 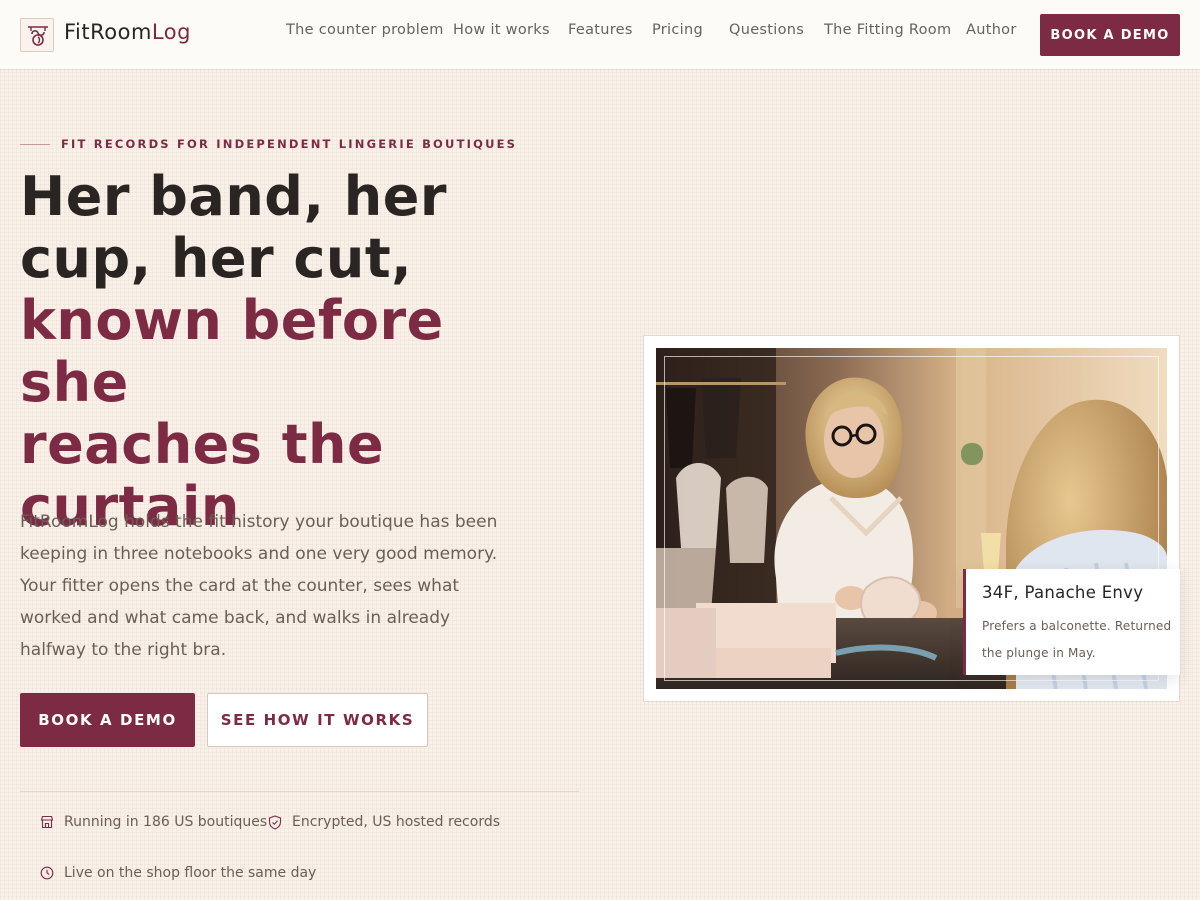 What do you see at coordinates (365, 30) in the screenshot?
I see `nav-link-counter-problem: The counter problem` at bounding box center [365, 30].